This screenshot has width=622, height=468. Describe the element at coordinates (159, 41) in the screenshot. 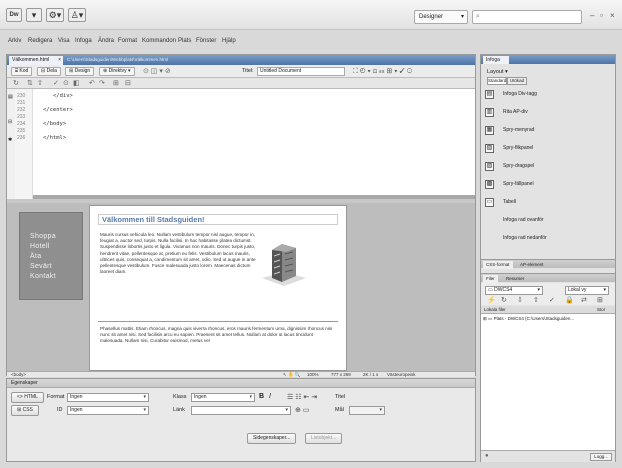

I see `menu-kommandon: Kommandon` at that location.